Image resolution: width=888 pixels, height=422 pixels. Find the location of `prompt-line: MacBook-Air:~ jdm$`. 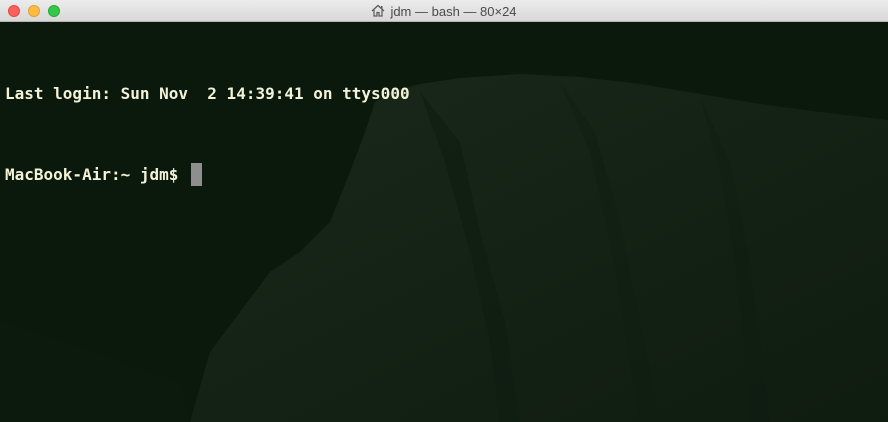

prompt-line: MacBook-Air:~ jdm$ is located at coordinates (207, 174).